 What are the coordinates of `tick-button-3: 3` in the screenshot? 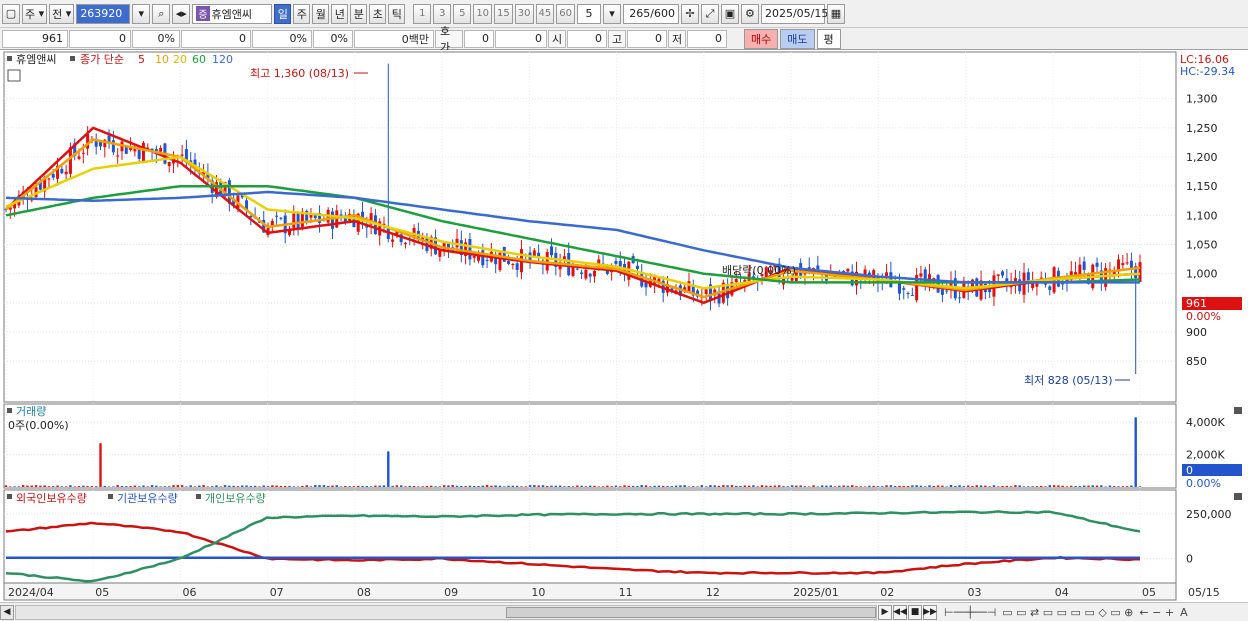 It's located at (442, 13).